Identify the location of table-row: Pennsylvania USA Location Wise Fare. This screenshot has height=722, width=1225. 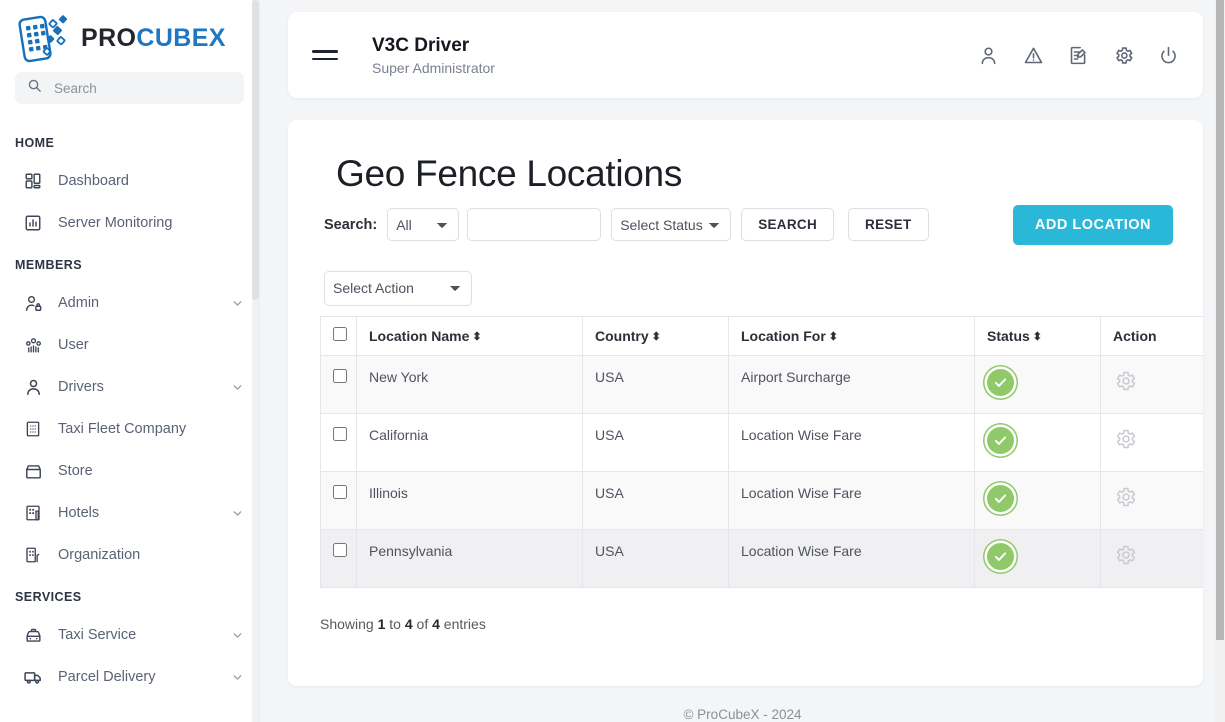
(761, 558).